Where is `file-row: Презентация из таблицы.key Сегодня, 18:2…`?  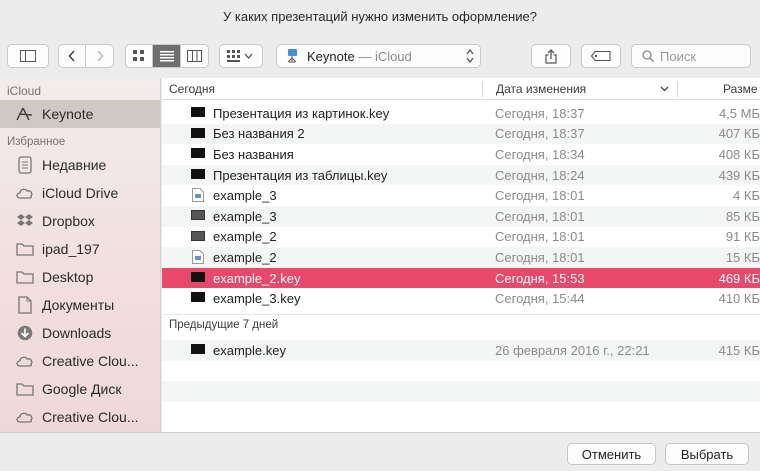 file-row: Презентация из таблицы.key Сегодня, 18:2… is located at coordinates (461, 175).